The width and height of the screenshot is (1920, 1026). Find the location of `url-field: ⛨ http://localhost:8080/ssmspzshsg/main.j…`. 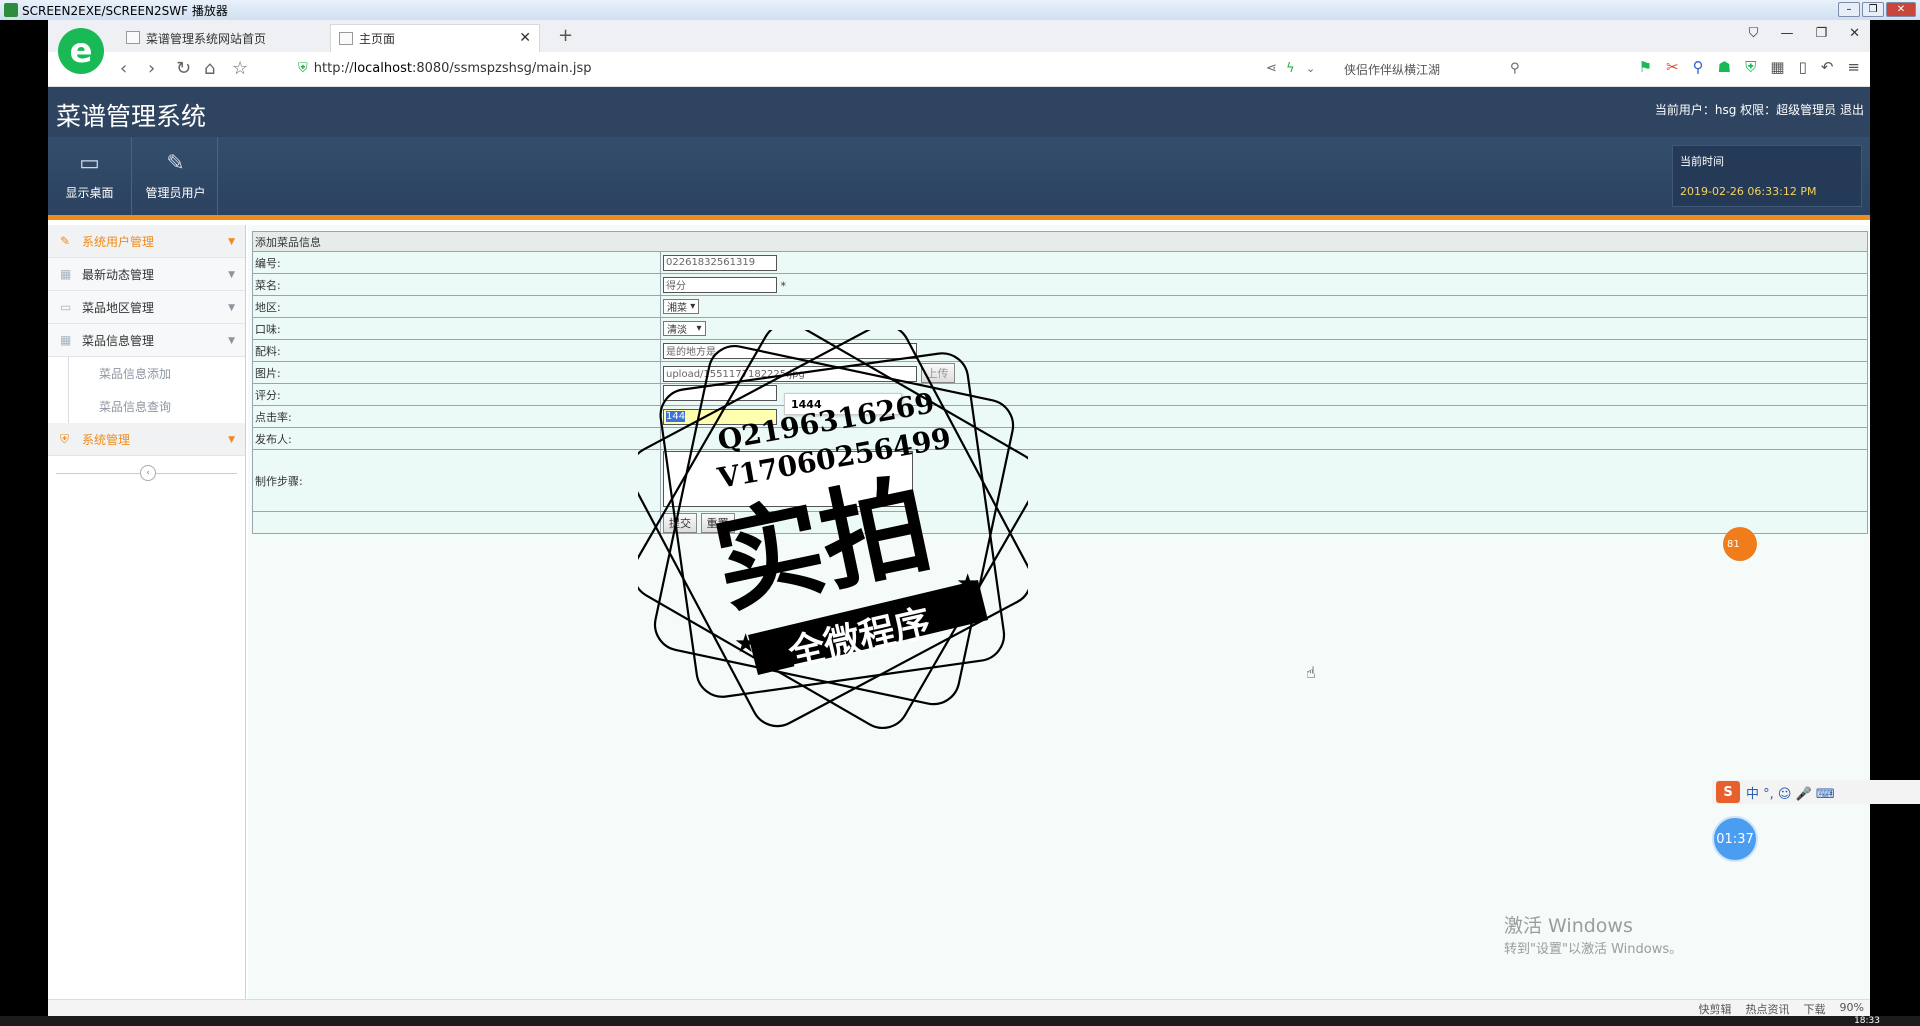

url-field: ⛨ http://localhost:8080/ssmspzshsg/main.j… is located at coordinates (445, 68).